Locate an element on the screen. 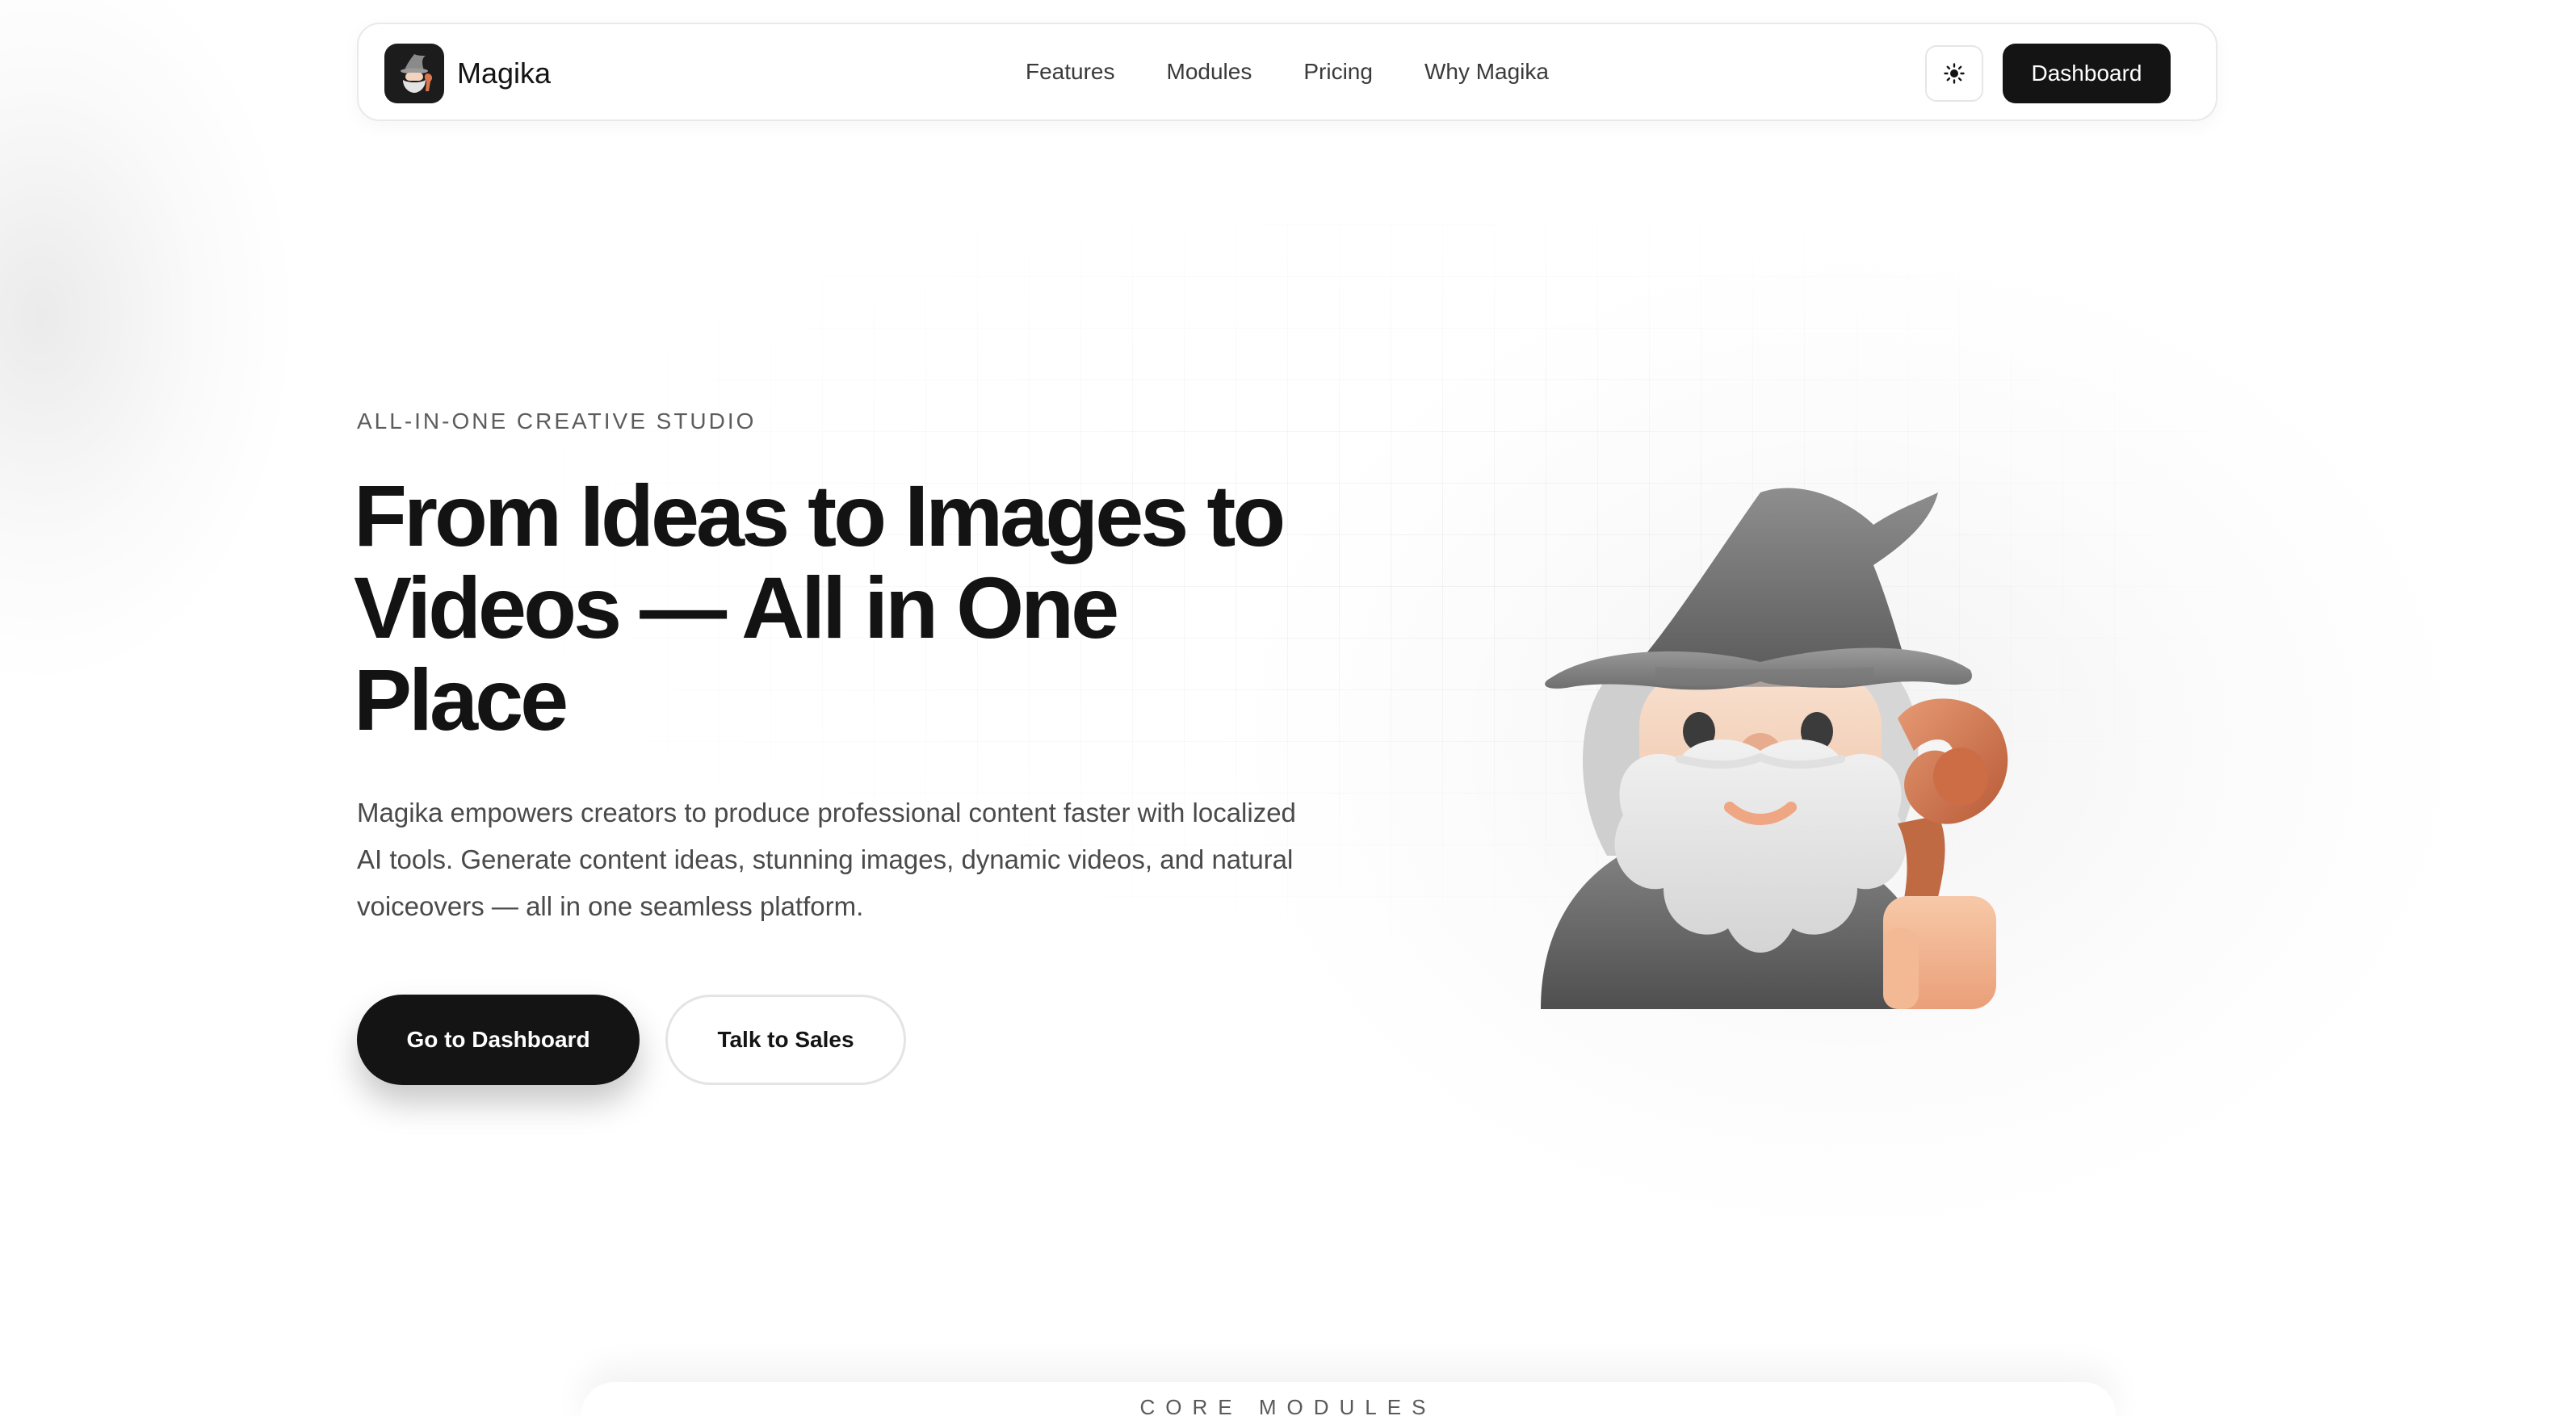 This screenshot has height=1416, width=2576. nav-link-features: Features is located at coordinates (1070, 72).